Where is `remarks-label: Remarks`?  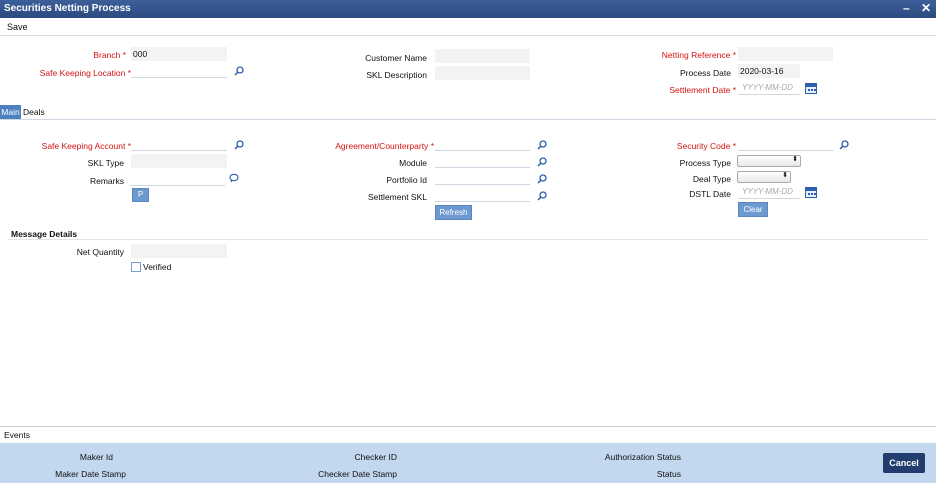 remarks-label: Remarks is located at coordinates (106, 181).